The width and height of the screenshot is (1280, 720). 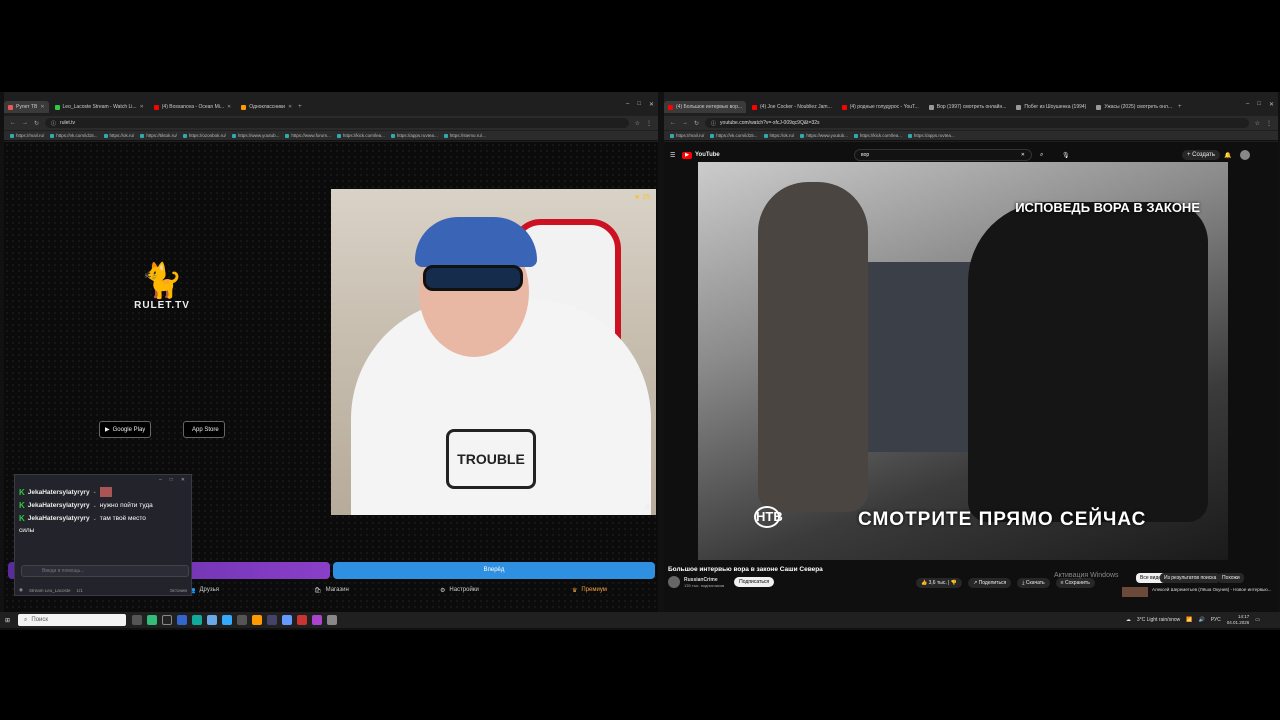 I want to click on webcam-video: TROUBLE ★ 25 ◙, so click(x=493, y=352).